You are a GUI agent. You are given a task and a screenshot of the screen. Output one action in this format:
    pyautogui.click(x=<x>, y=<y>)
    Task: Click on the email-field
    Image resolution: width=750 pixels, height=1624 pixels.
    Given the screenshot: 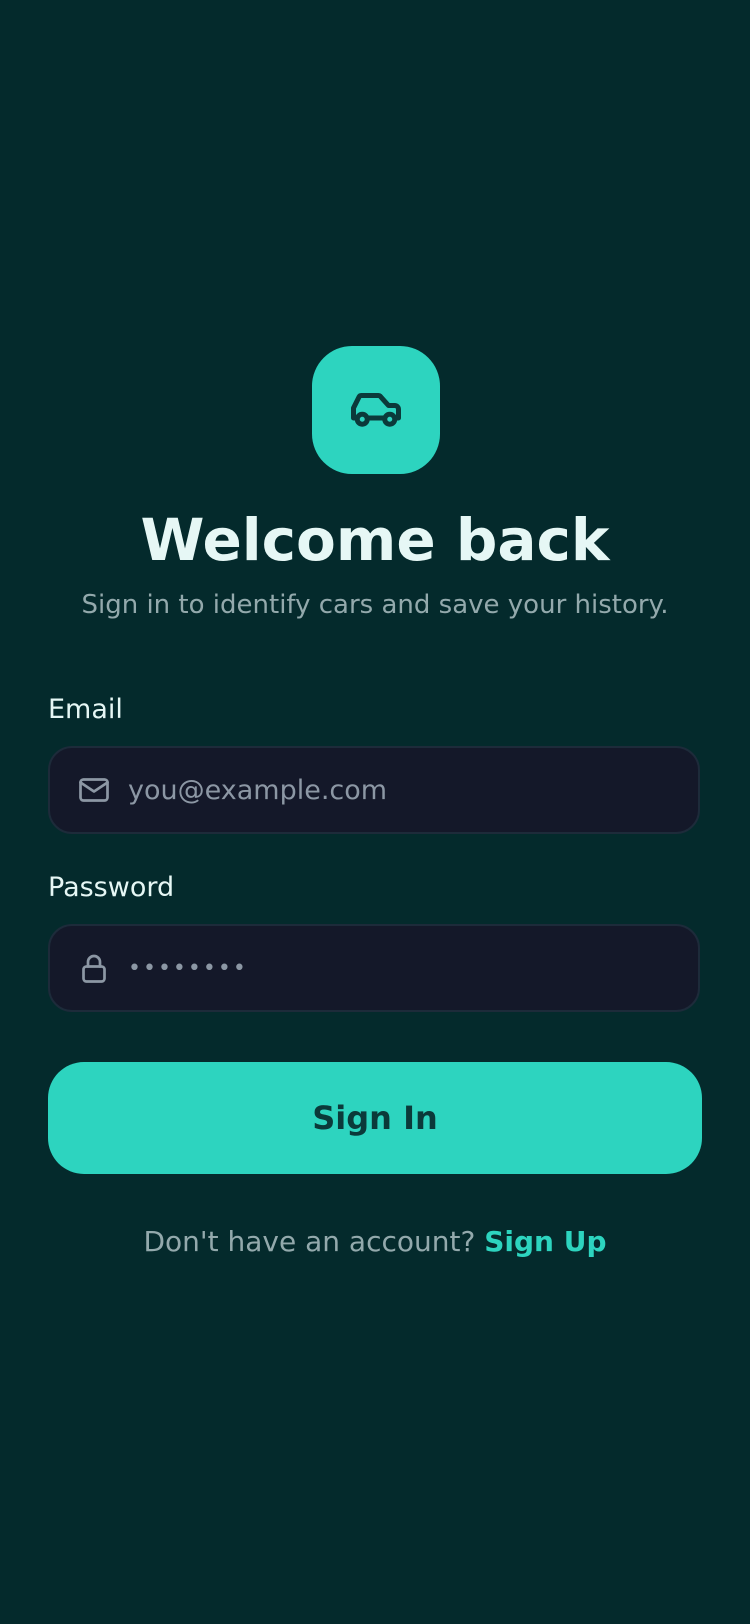 What is the action you would take?
    pyautogui.click(x=374, y=790)
    